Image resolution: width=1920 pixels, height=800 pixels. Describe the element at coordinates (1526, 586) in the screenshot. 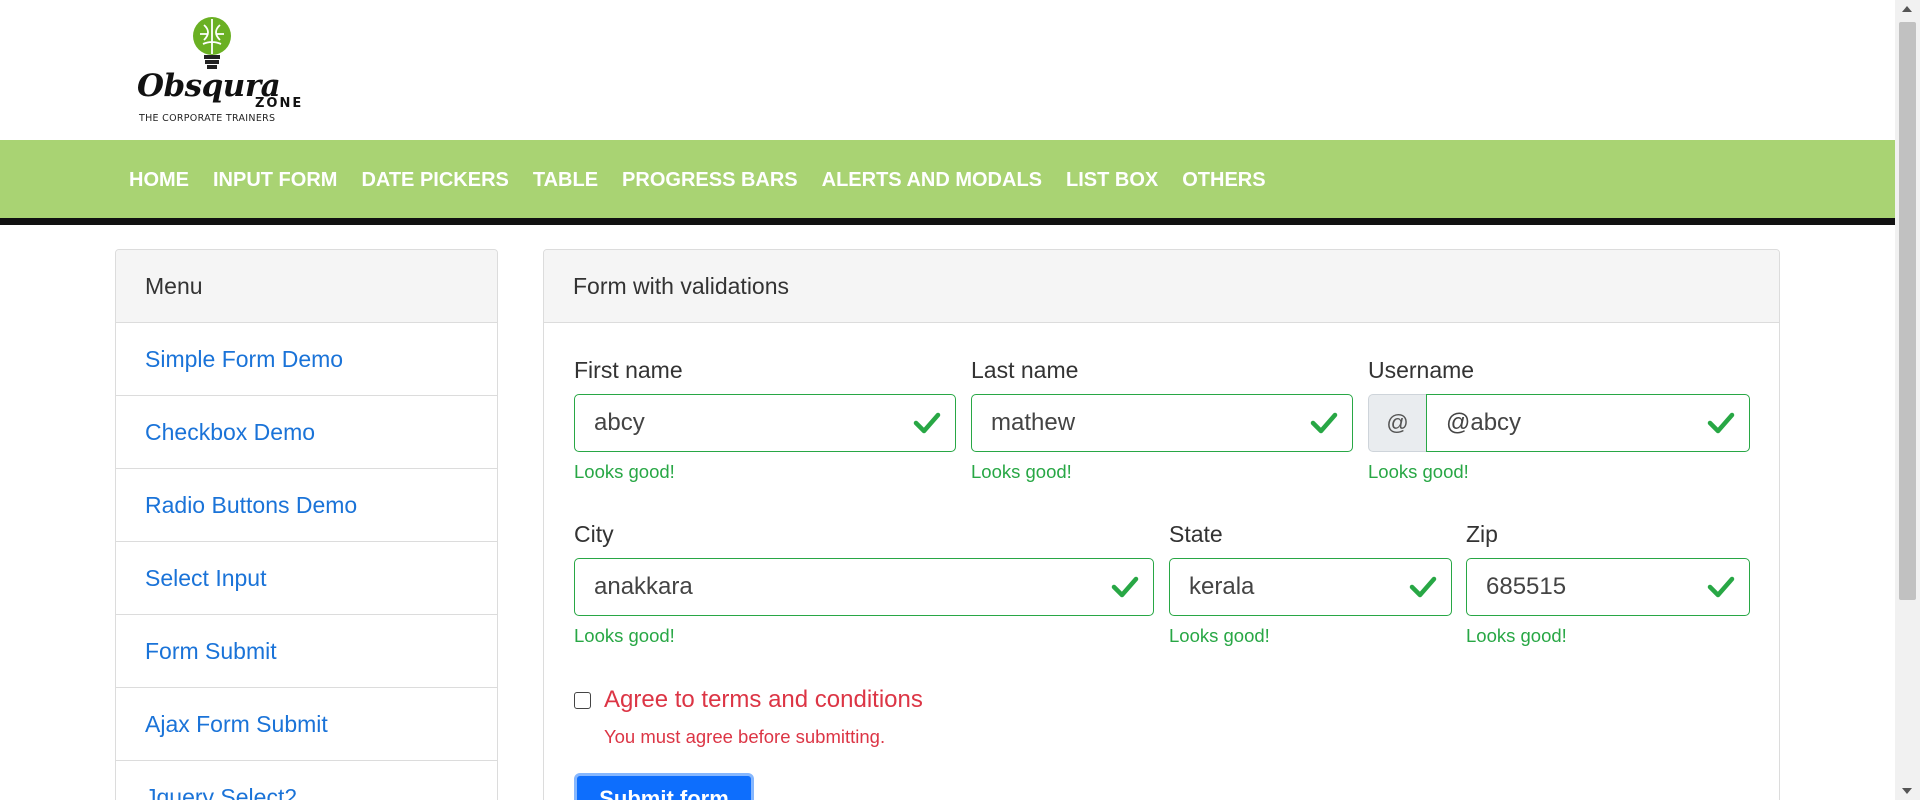

I see `zip-value: 685515` at that location.